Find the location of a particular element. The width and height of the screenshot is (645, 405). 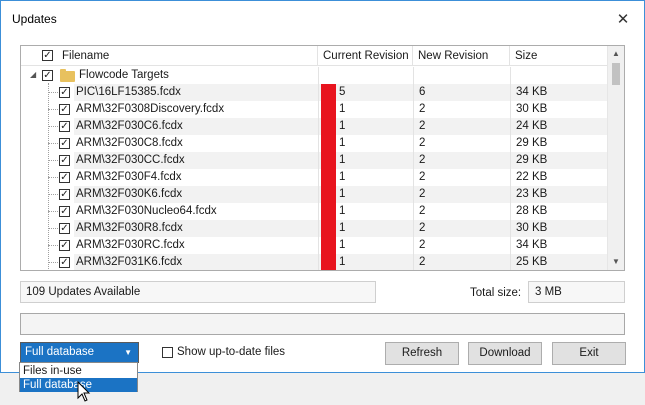

vertical-scrollbar: ▲ ▼ is located at coordinates (615, 158).